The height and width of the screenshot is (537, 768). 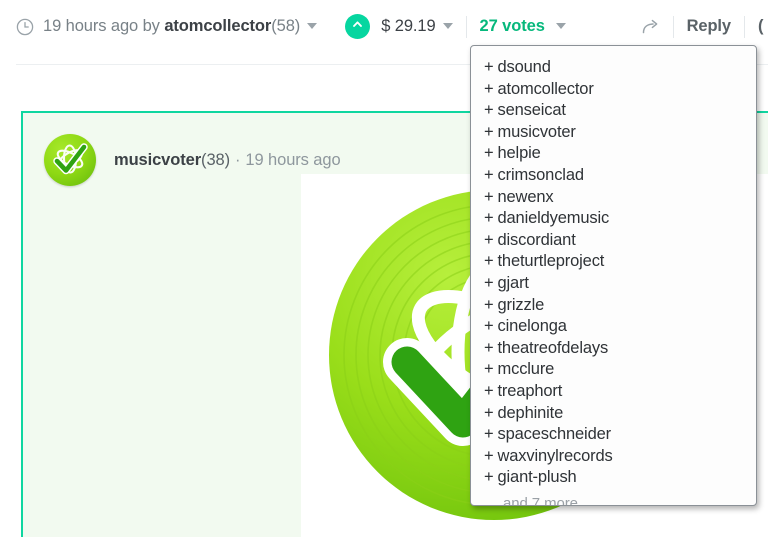 I want to click on voter-name: gjart, so click(x=513, y=282).